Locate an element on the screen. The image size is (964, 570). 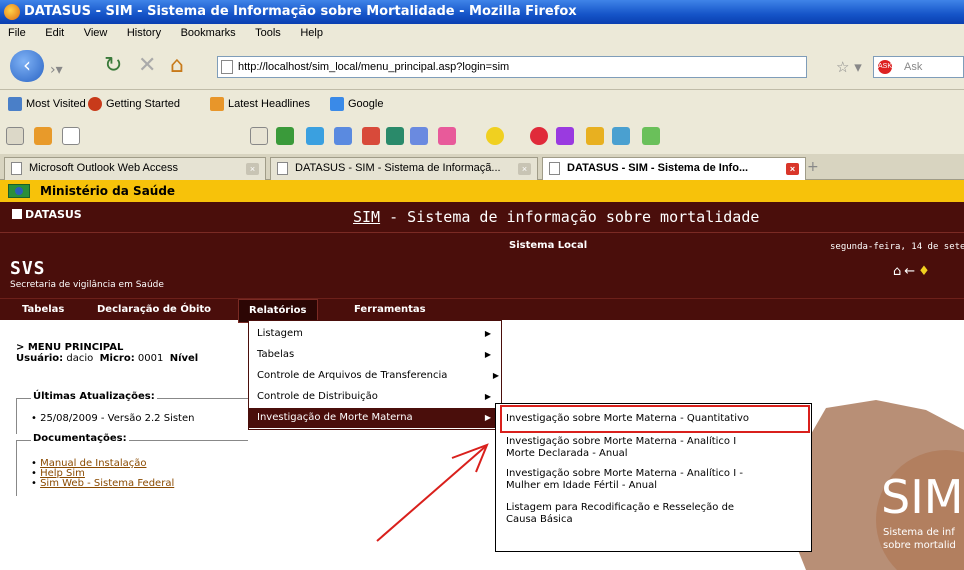
back-arrow-icon: ← is located at coordinates (911, 271).